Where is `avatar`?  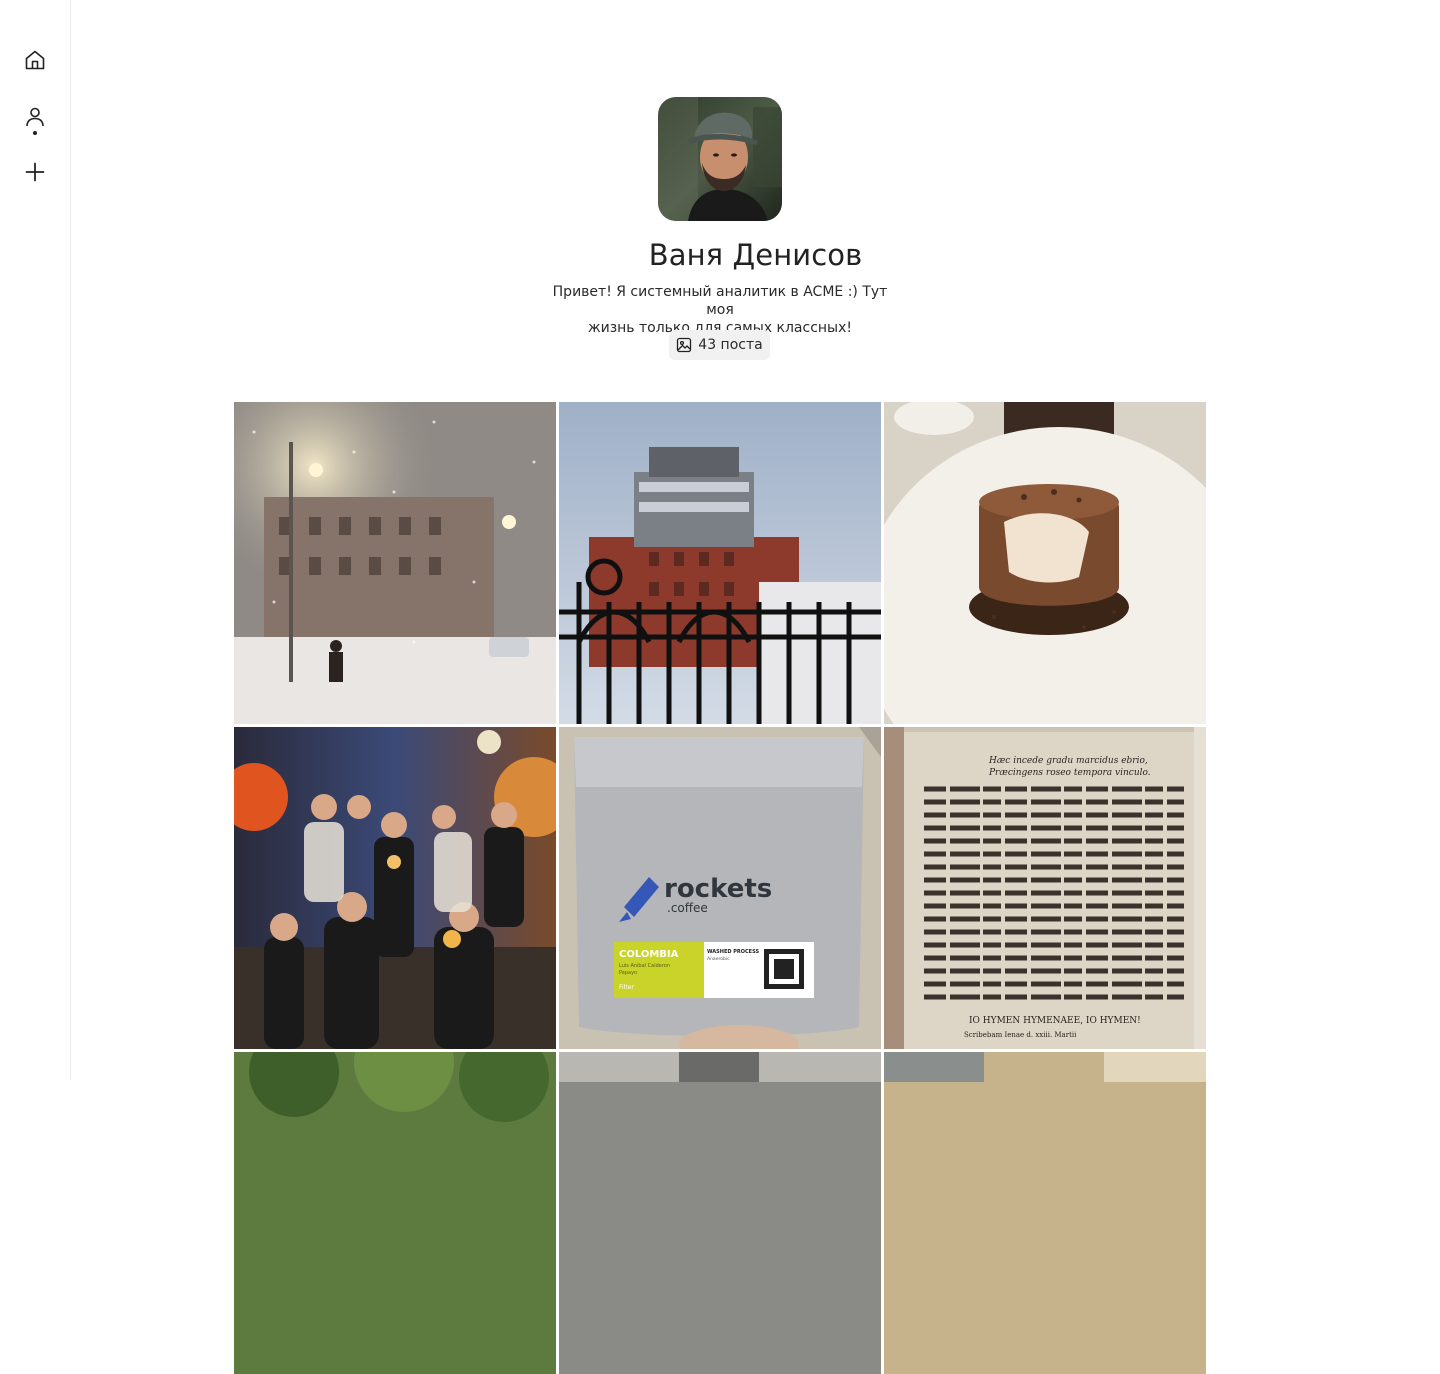 avatar is located at coordinates (720, 159).